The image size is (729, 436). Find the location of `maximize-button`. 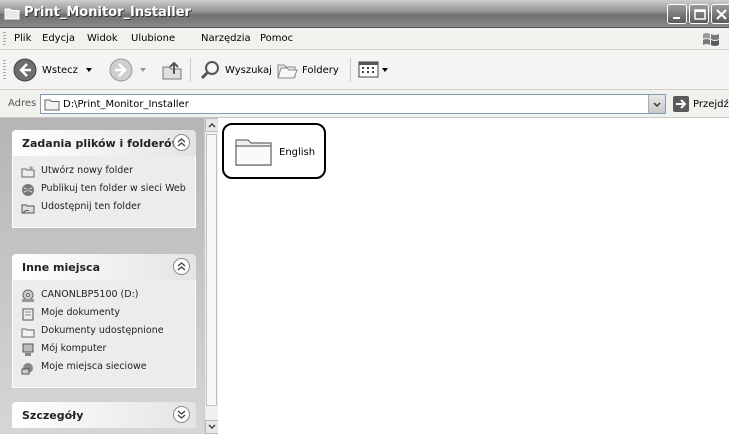

maximize-button is located at coordinates (699, 14).